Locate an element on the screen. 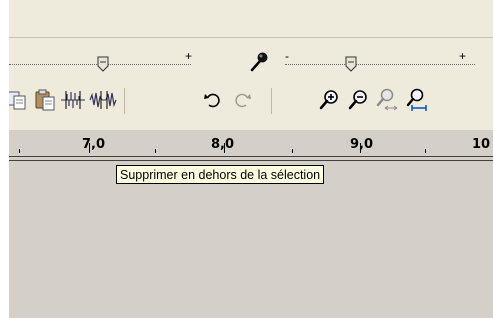 This screenshot has height=318, width=493. fit-project-button is located at coordinates (417, 100).